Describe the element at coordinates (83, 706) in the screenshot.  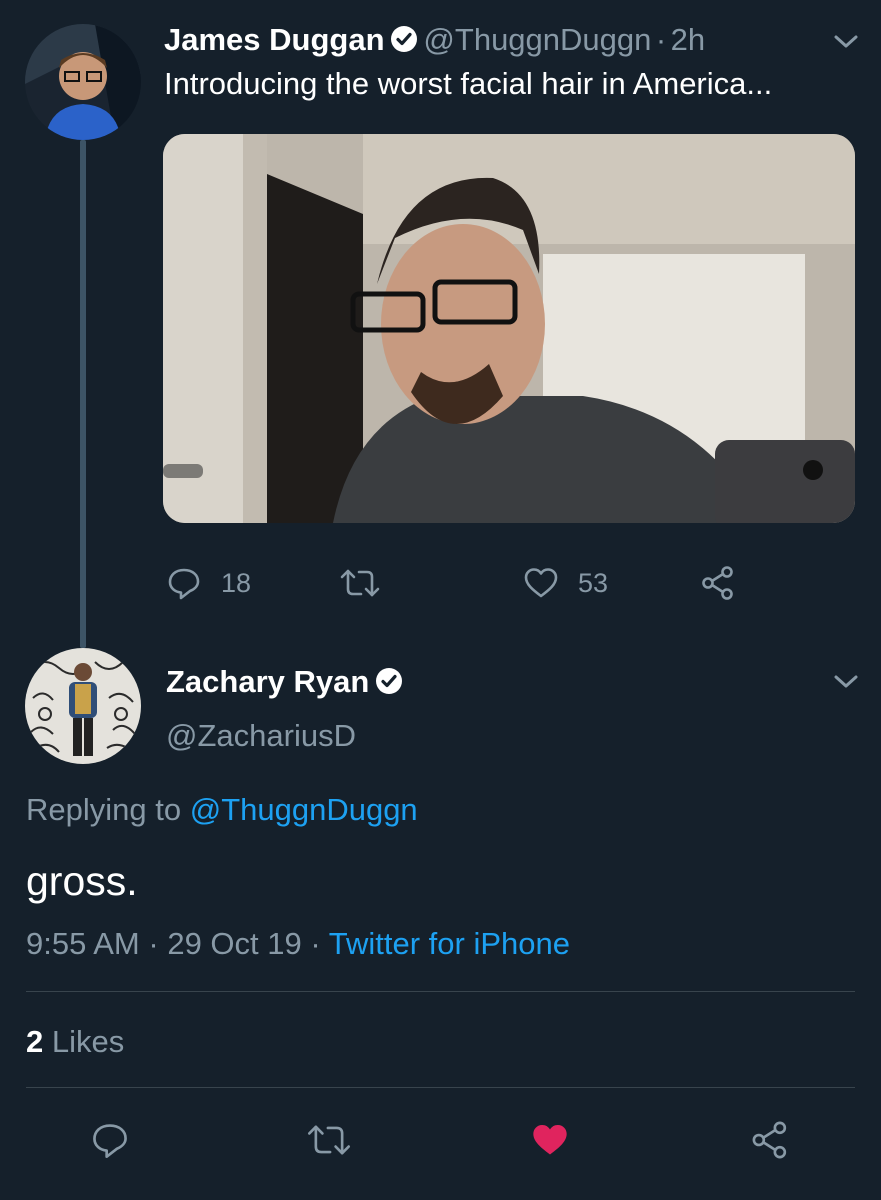
I see `avatar-zachary-ryan` at that location.